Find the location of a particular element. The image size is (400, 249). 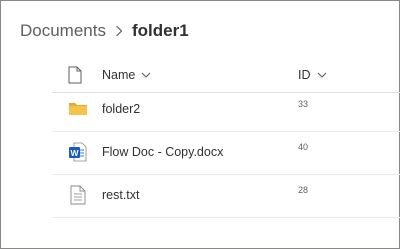

breadcrumb: Documents folder1 is located at coordinates (104, 31).